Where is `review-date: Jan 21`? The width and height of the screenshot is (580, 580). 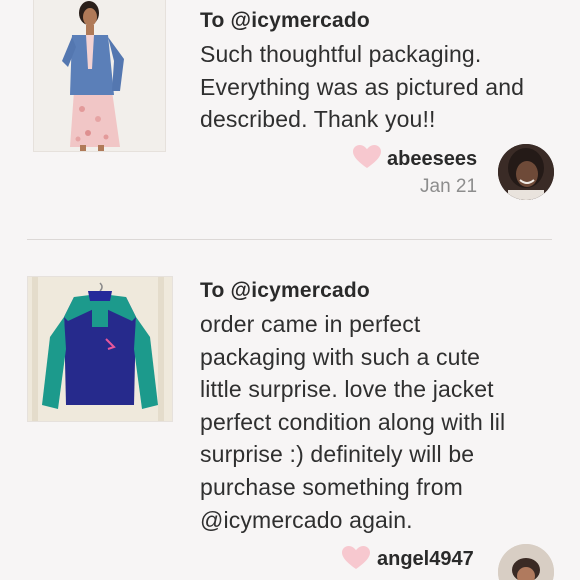 review-date: Jan 21 is located at coordinates (449, 186).